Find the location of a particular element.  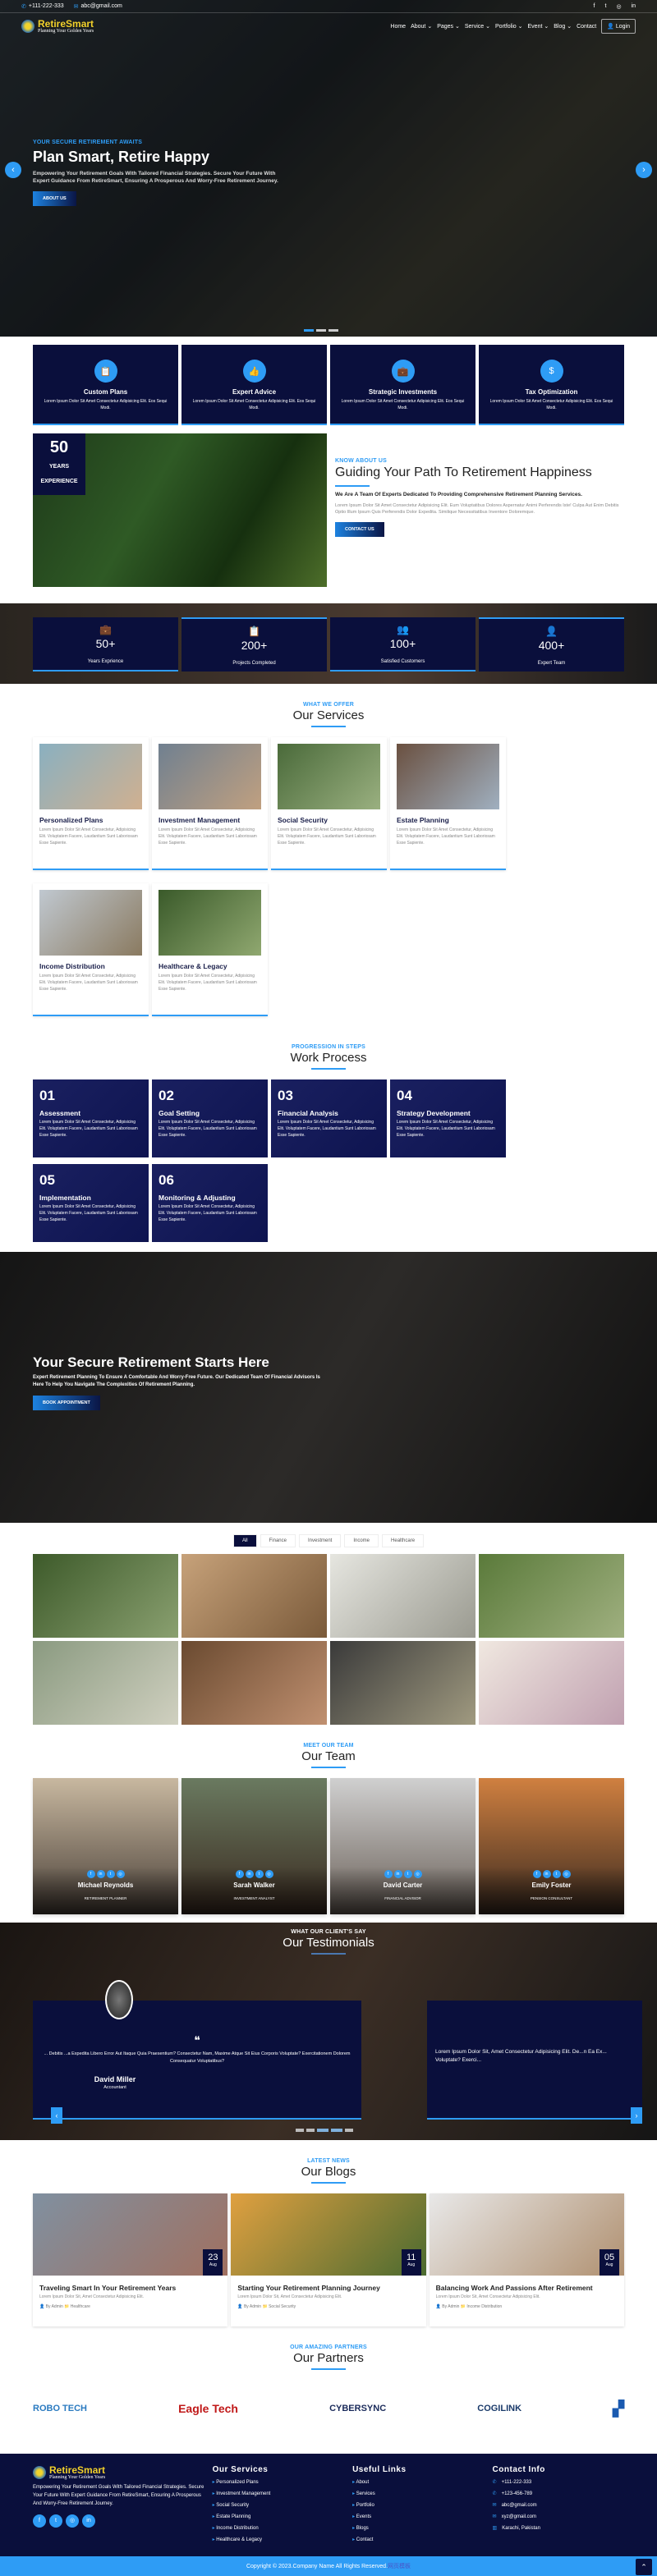

nav-service: Service ⌄ is located at coordinates (477, 26).